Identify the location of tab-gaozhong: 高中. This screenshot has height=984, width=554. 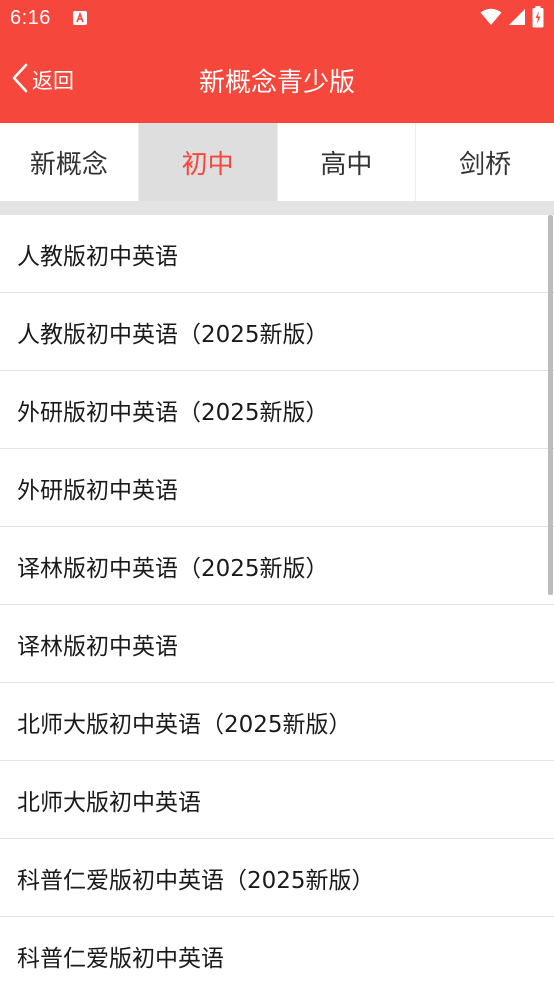
(347, 162).